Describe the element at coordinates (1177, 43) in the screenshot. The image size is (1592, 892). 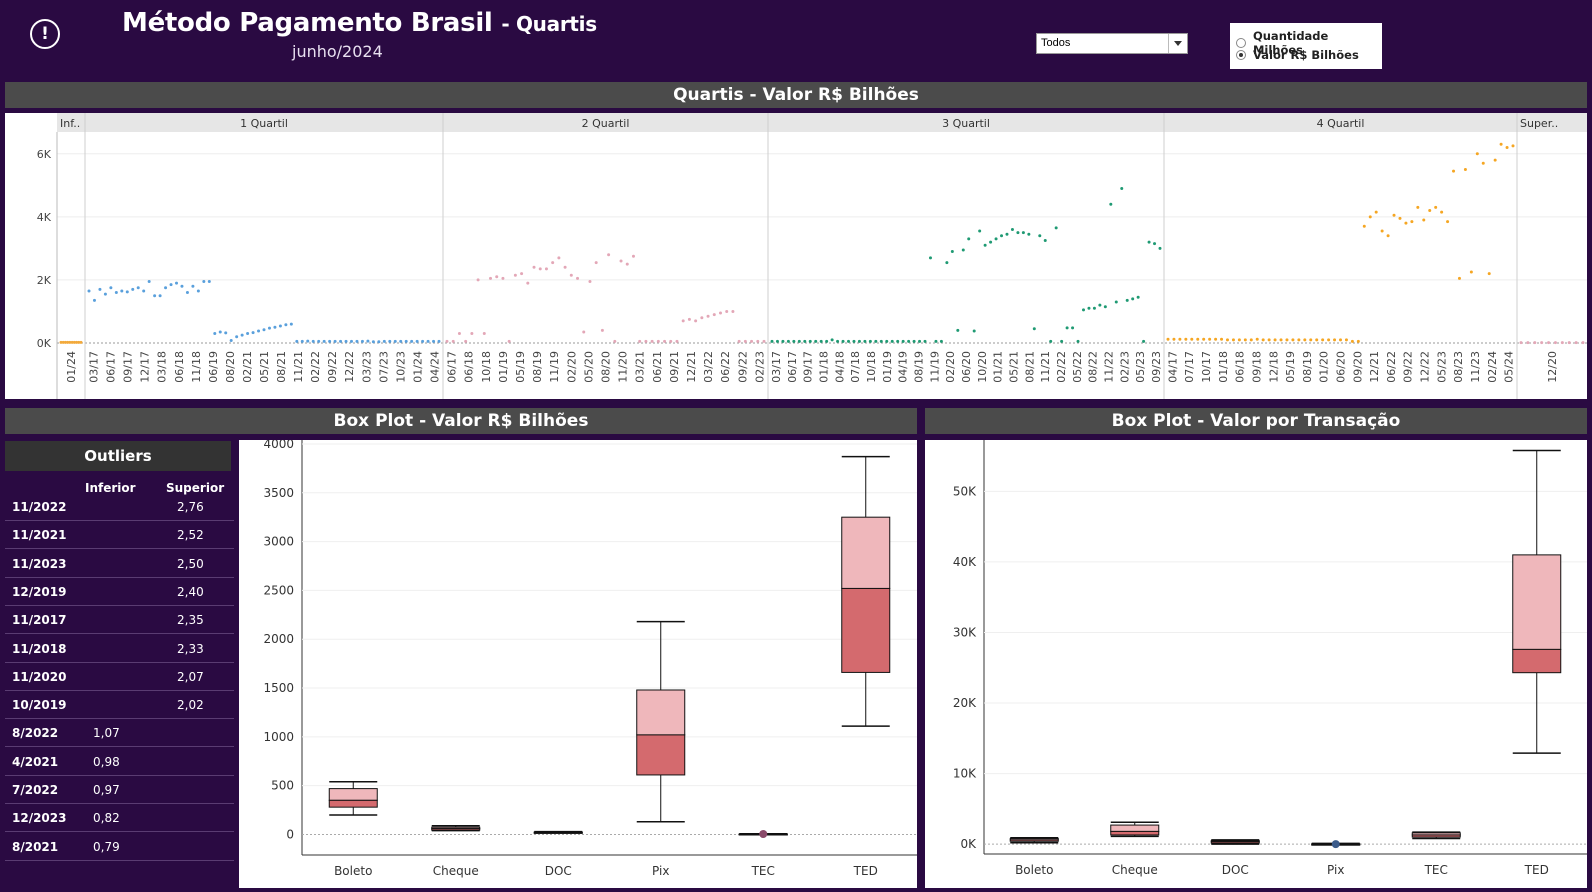
I see `chevron-down-icon` at that location.